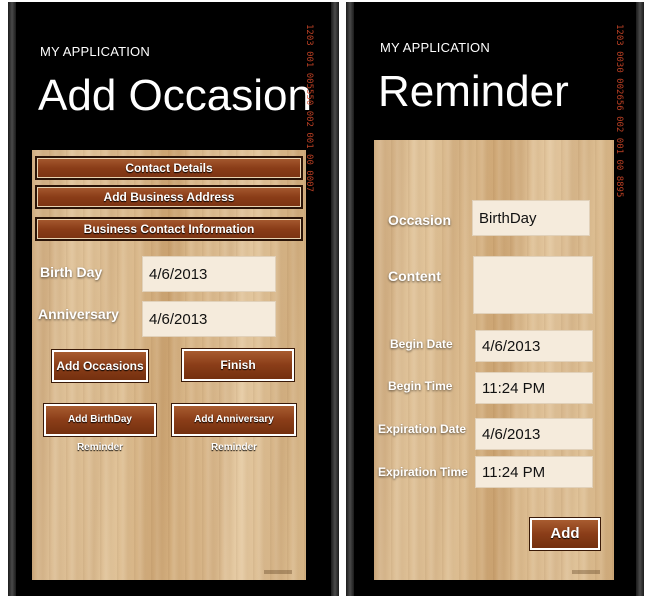 The image size is (650, 599). What do you see at coordinates (209, 274) in the screenshot?
I see `birth-day-field: 4/6/2013` at bounding box center [209, 274].